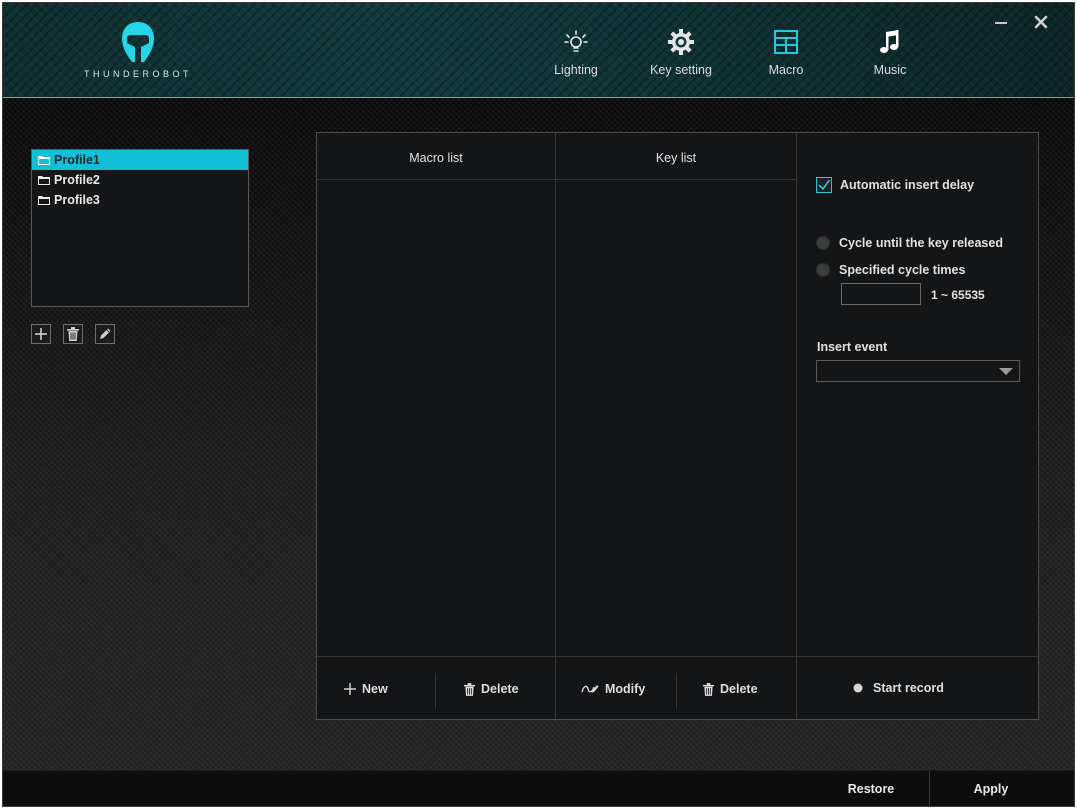 Image resolution: width=1077 pixels, height=809 pixels. Describe the element at coordinates (375, 689) in the screenshot. I see `new-macro-label: New` at that location.